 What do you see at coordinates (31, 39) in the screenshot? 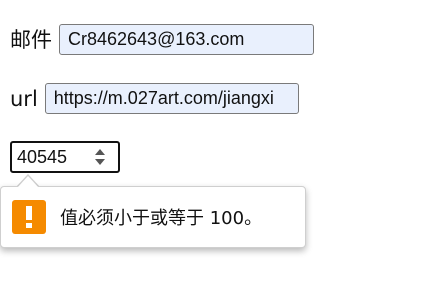
I see `email-label: 邮件` at bounding box center [31, 39].